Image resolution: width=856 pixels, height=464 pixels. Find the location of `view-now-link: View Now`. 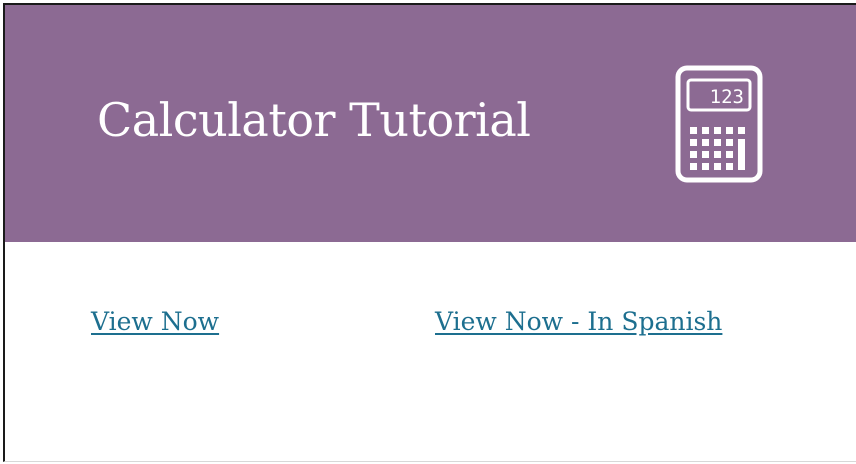

view-now-link: View Now is located at coordinates (155, 322).